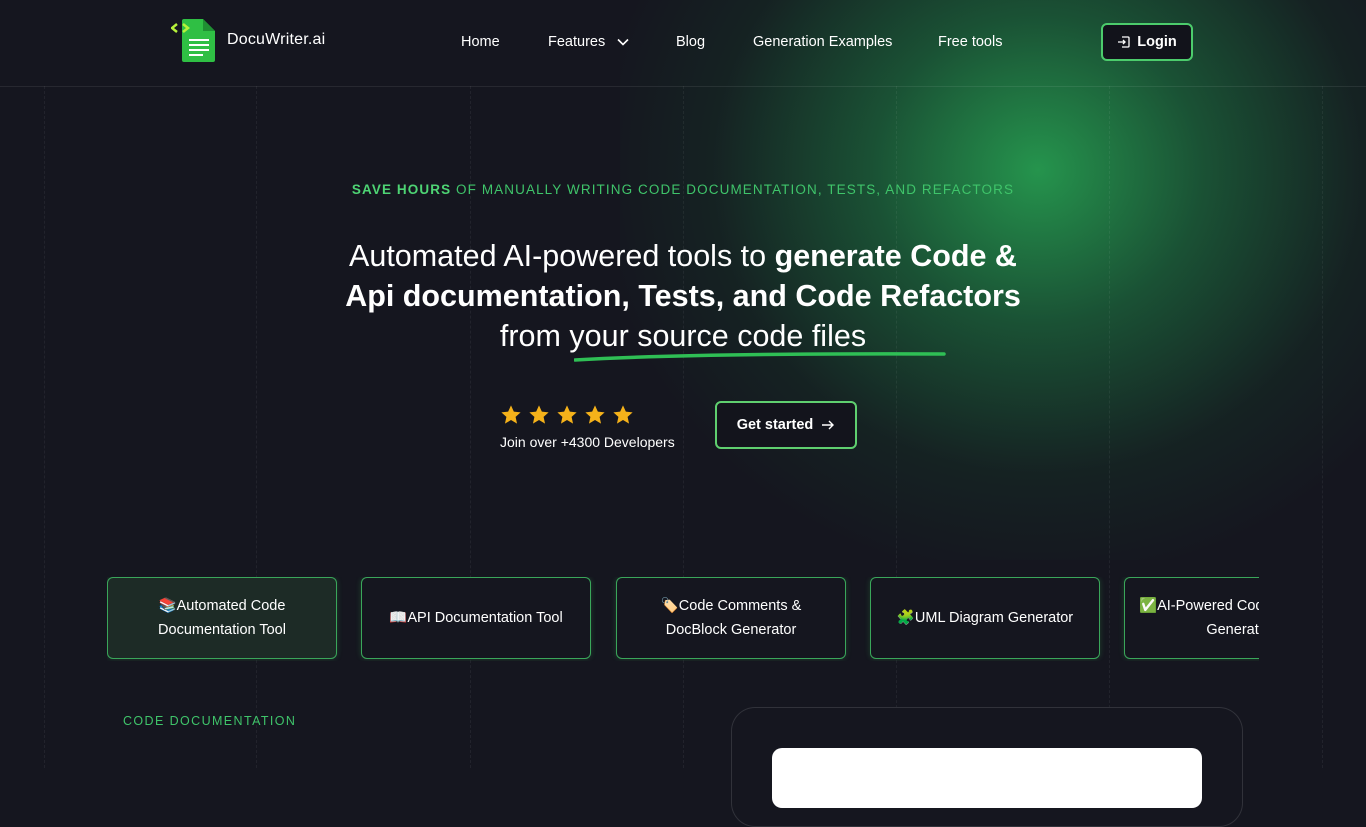 This screenshot has height=827, width=1366. I want to click on get-started-label: Get started, so click(775, 425).